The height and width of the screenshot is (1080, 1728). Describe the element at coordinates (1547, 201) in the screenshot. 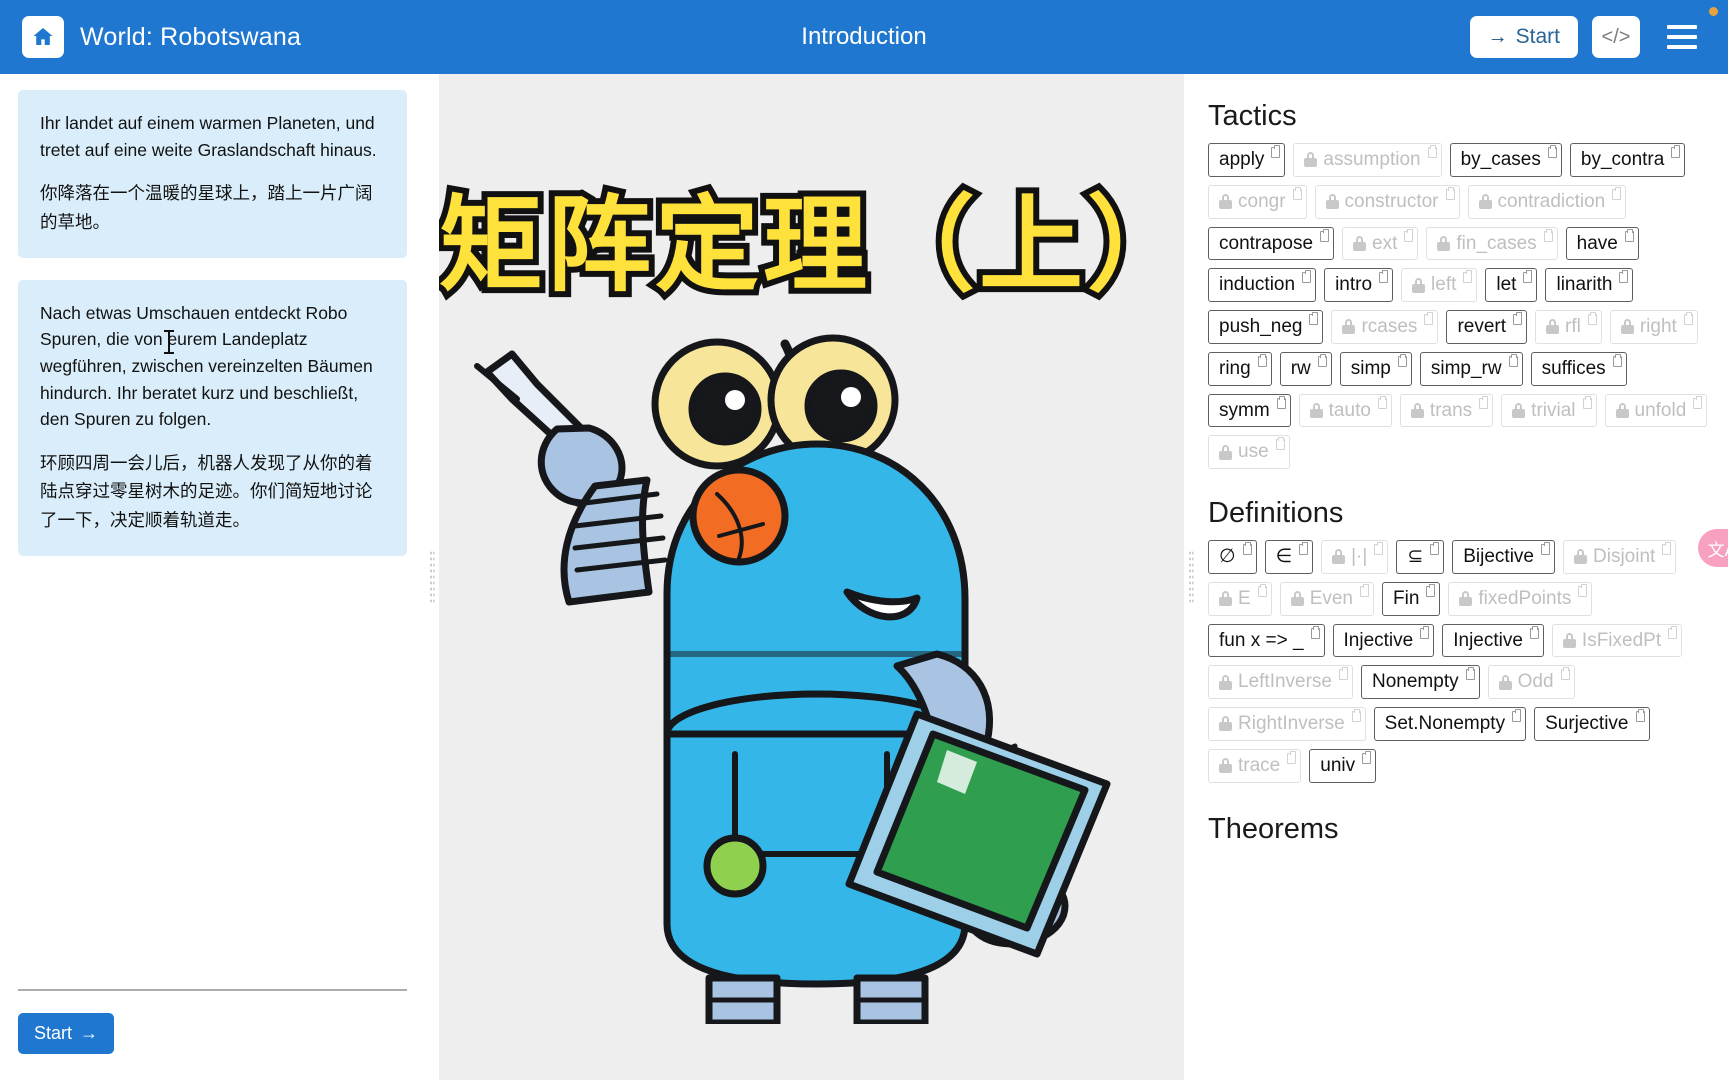

I see `tactic-contradiction: contradiction` at that location.